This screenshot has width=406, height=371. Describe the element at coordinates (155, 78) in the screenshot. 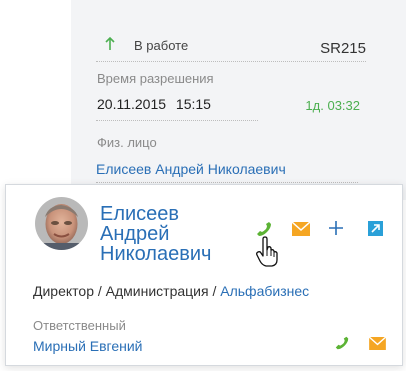

I see `resolution-label: Время разрешения` at that location.